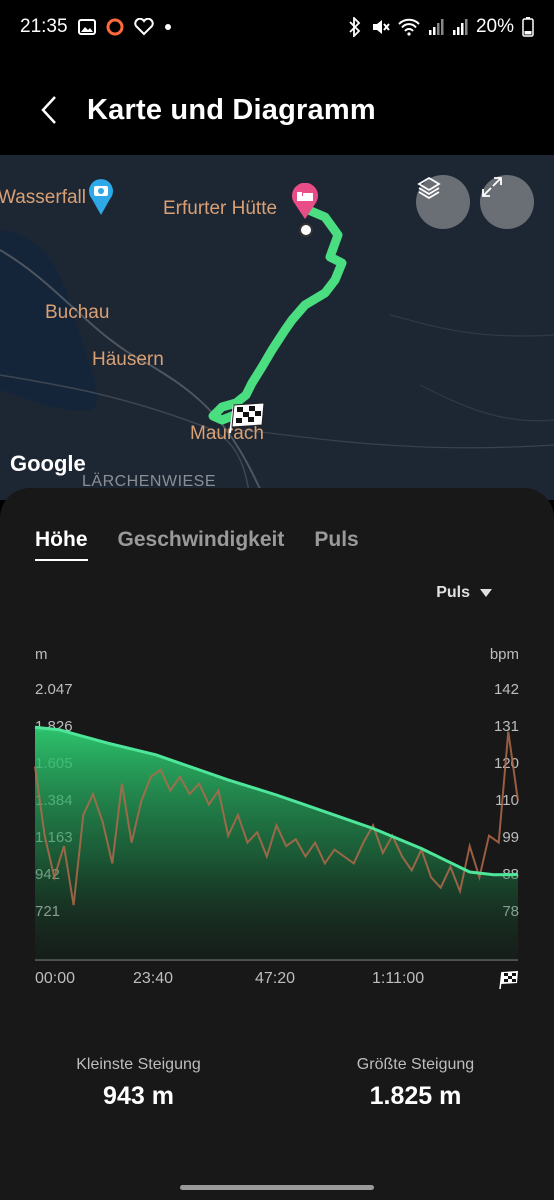  What do you see at coordinates (138, 1064) in the screenshot?
I see `stat-min-label: Kleinste Steigung` at bounding box center [138, 1064].